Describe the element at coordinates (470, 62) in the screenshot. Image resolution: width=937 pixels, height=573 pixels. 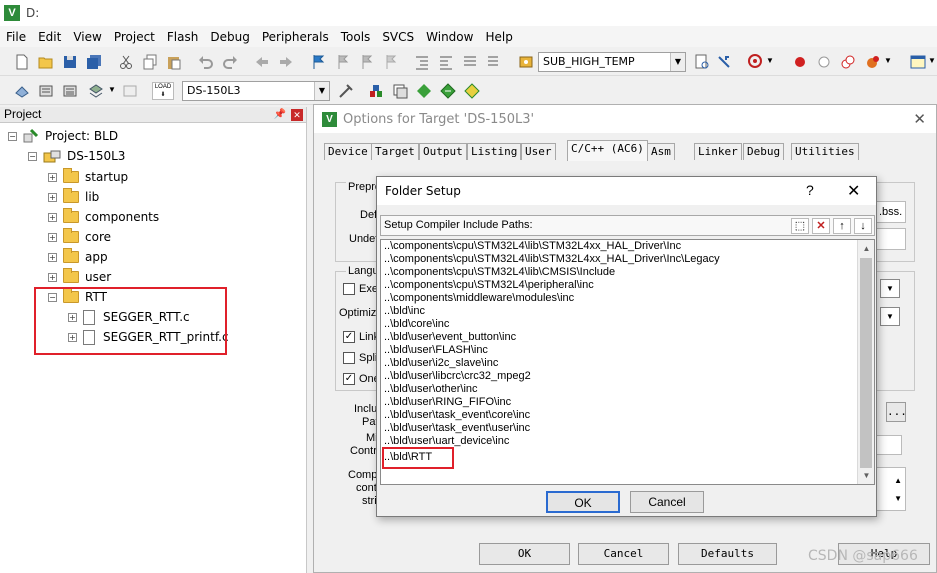
I see `comment-icon` at that location.